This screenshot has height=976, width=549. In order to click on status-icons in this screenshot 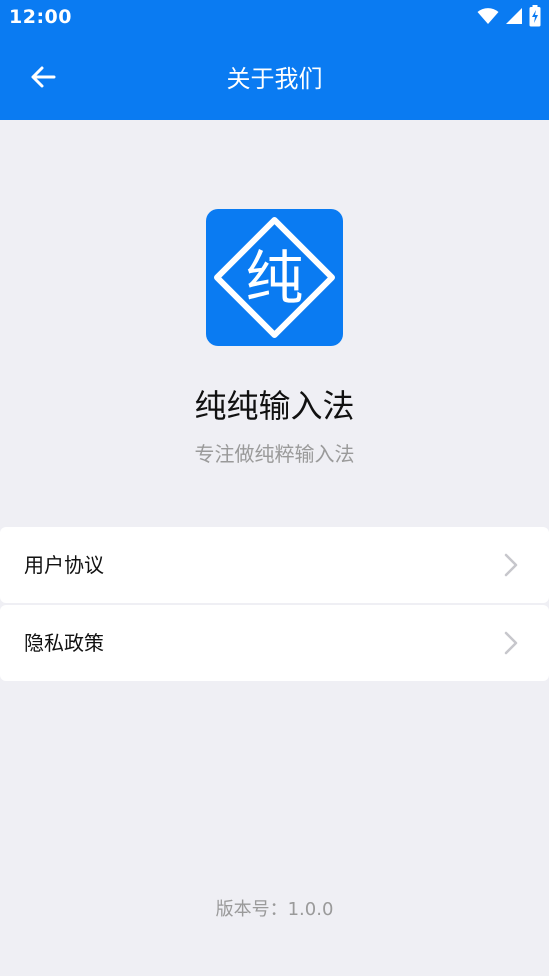, I will do `click(509, 18)`.